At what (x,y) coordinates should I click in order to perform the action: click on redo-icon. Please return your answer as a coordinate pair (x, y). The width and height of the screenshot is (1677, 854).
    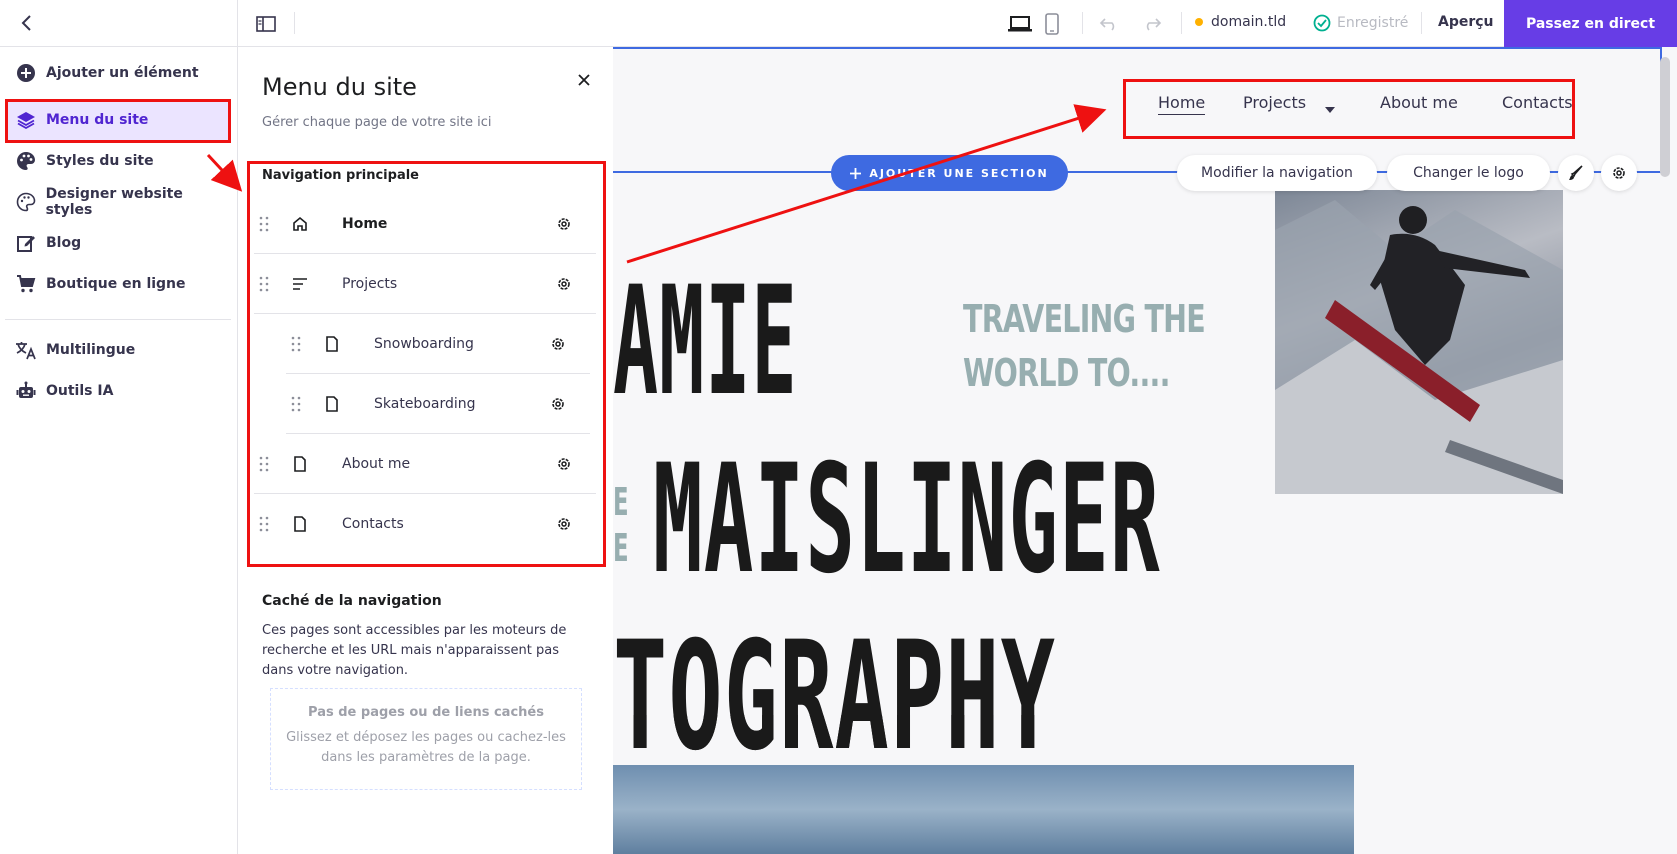
    Looking at the image, I should click on (1152, 24).